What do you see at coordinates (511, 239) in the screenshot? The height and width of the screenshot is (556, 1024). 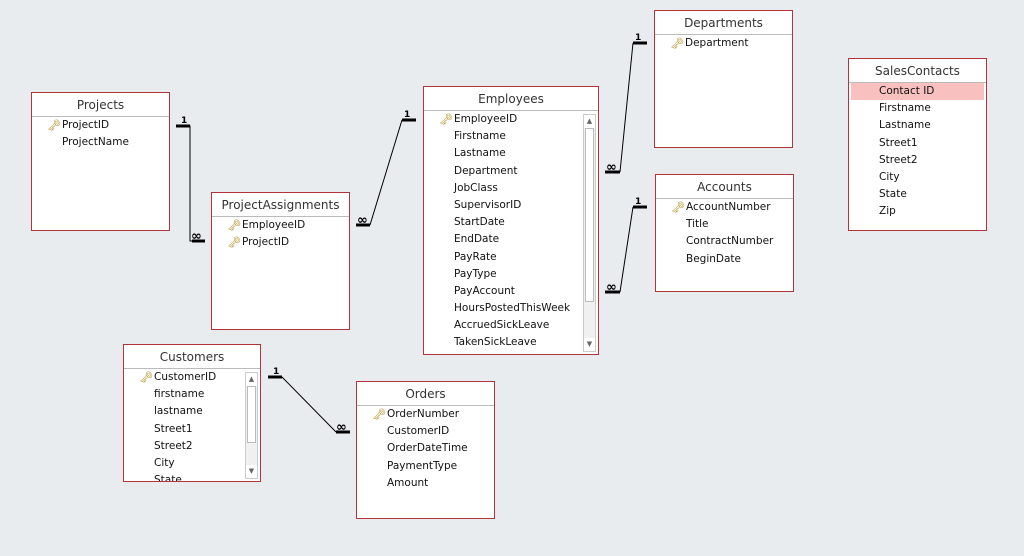 I see `field-item: EndDate` at bounding box center [511, 239].